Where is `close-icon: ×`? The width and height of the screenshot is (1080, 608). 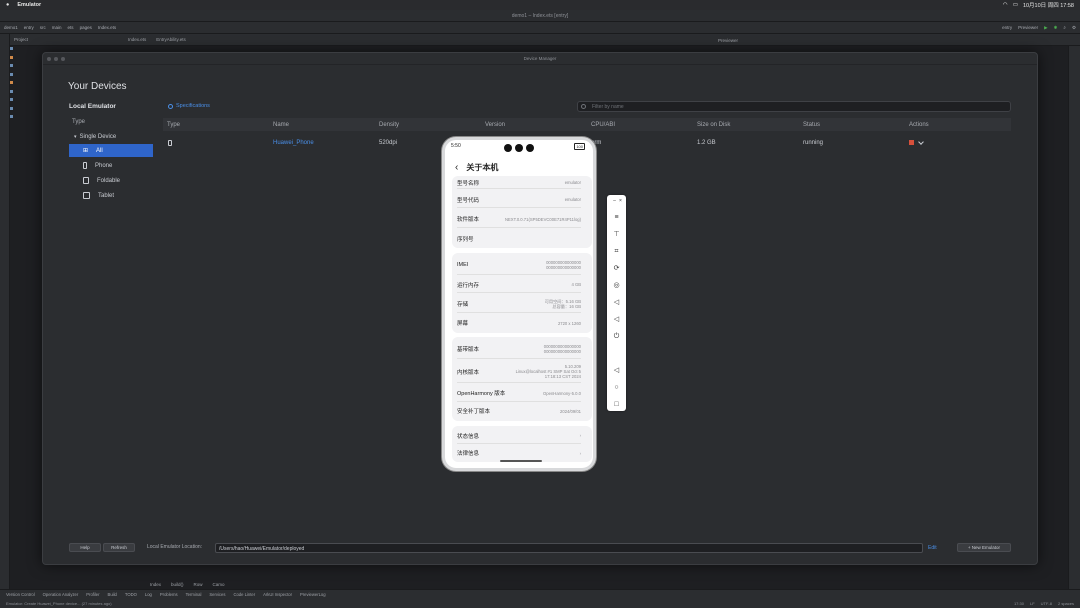 close-icon: × is located at coordinates (620, 201).